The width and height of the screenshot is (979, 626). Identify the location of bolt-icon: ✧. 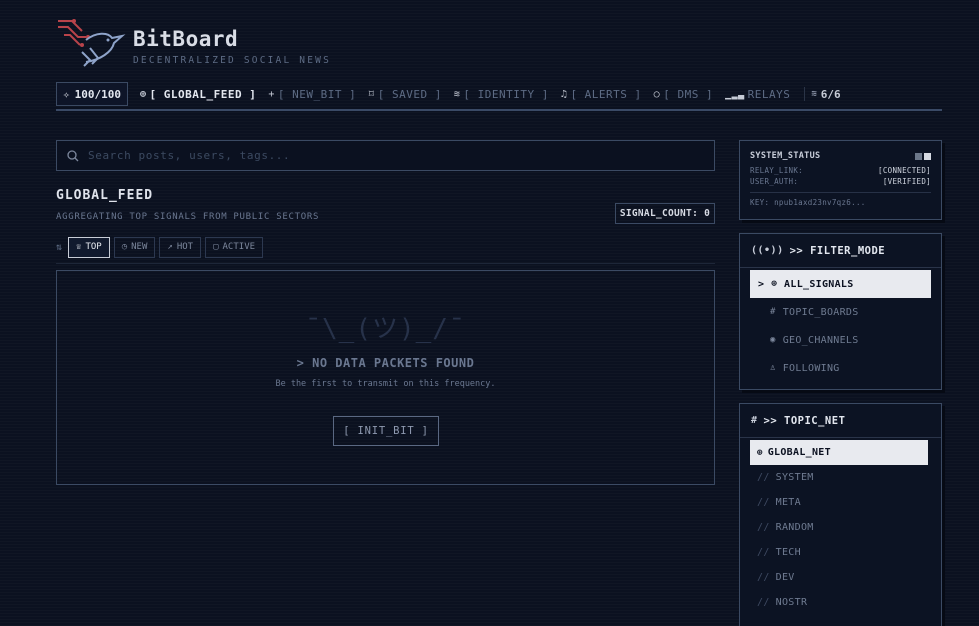
(66, 94).